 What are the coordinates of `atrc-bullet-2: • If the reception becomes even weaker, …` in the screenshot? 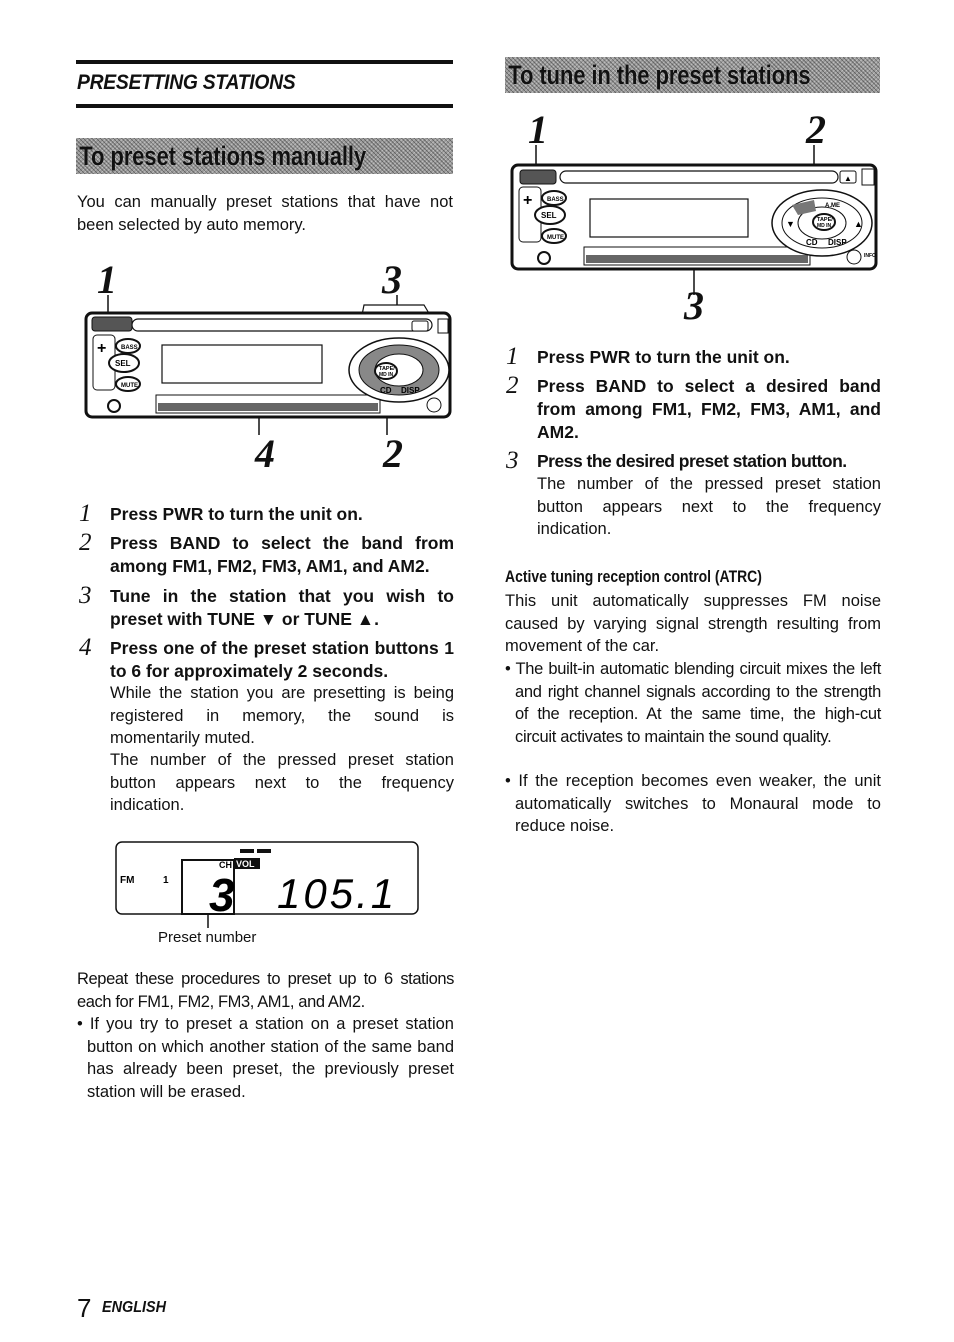 It's located at (693, 804).